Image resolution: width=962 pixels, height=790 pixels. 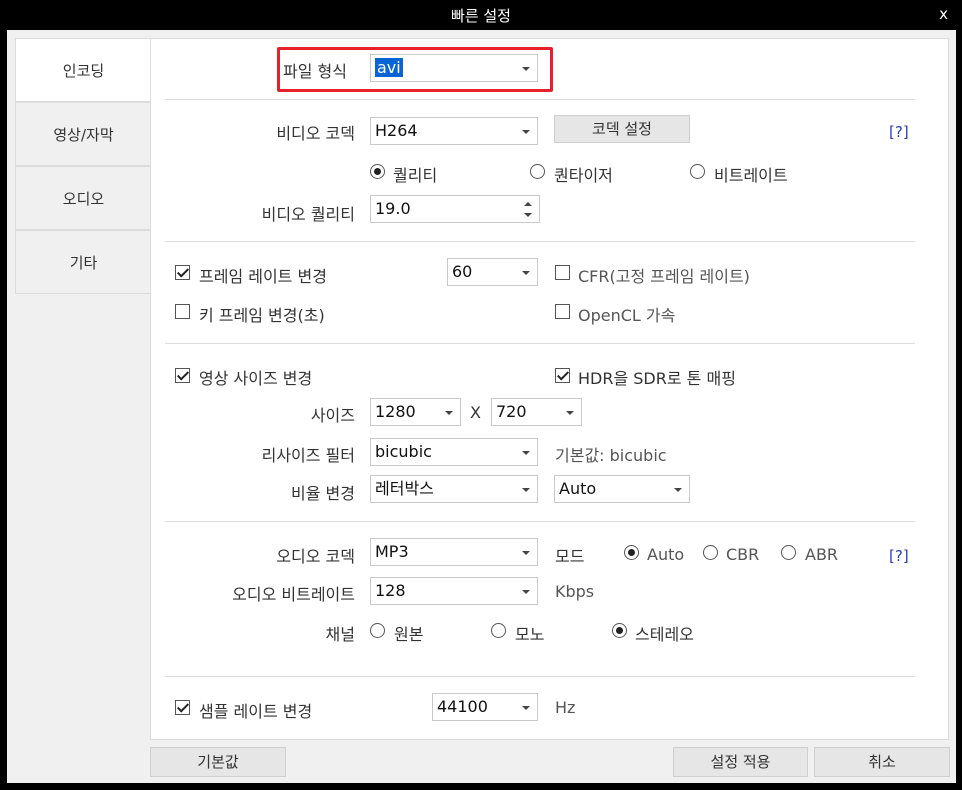 What do you see at coordinates (454, 591) in the screenshot?
I see `audio-bitrate-select: 128` at bounding box center [454, 591].